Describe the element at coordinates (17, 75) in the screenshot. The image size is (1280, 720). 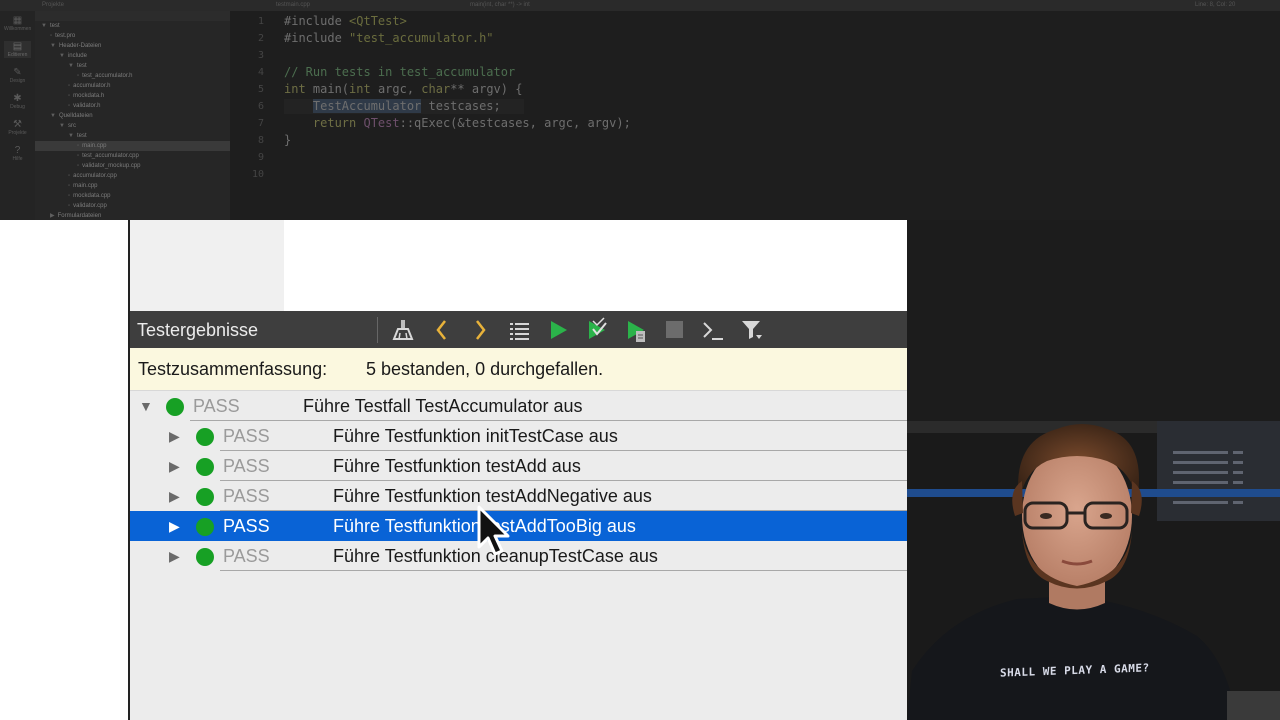
I see `mode-design: ✎ Design` at that location.